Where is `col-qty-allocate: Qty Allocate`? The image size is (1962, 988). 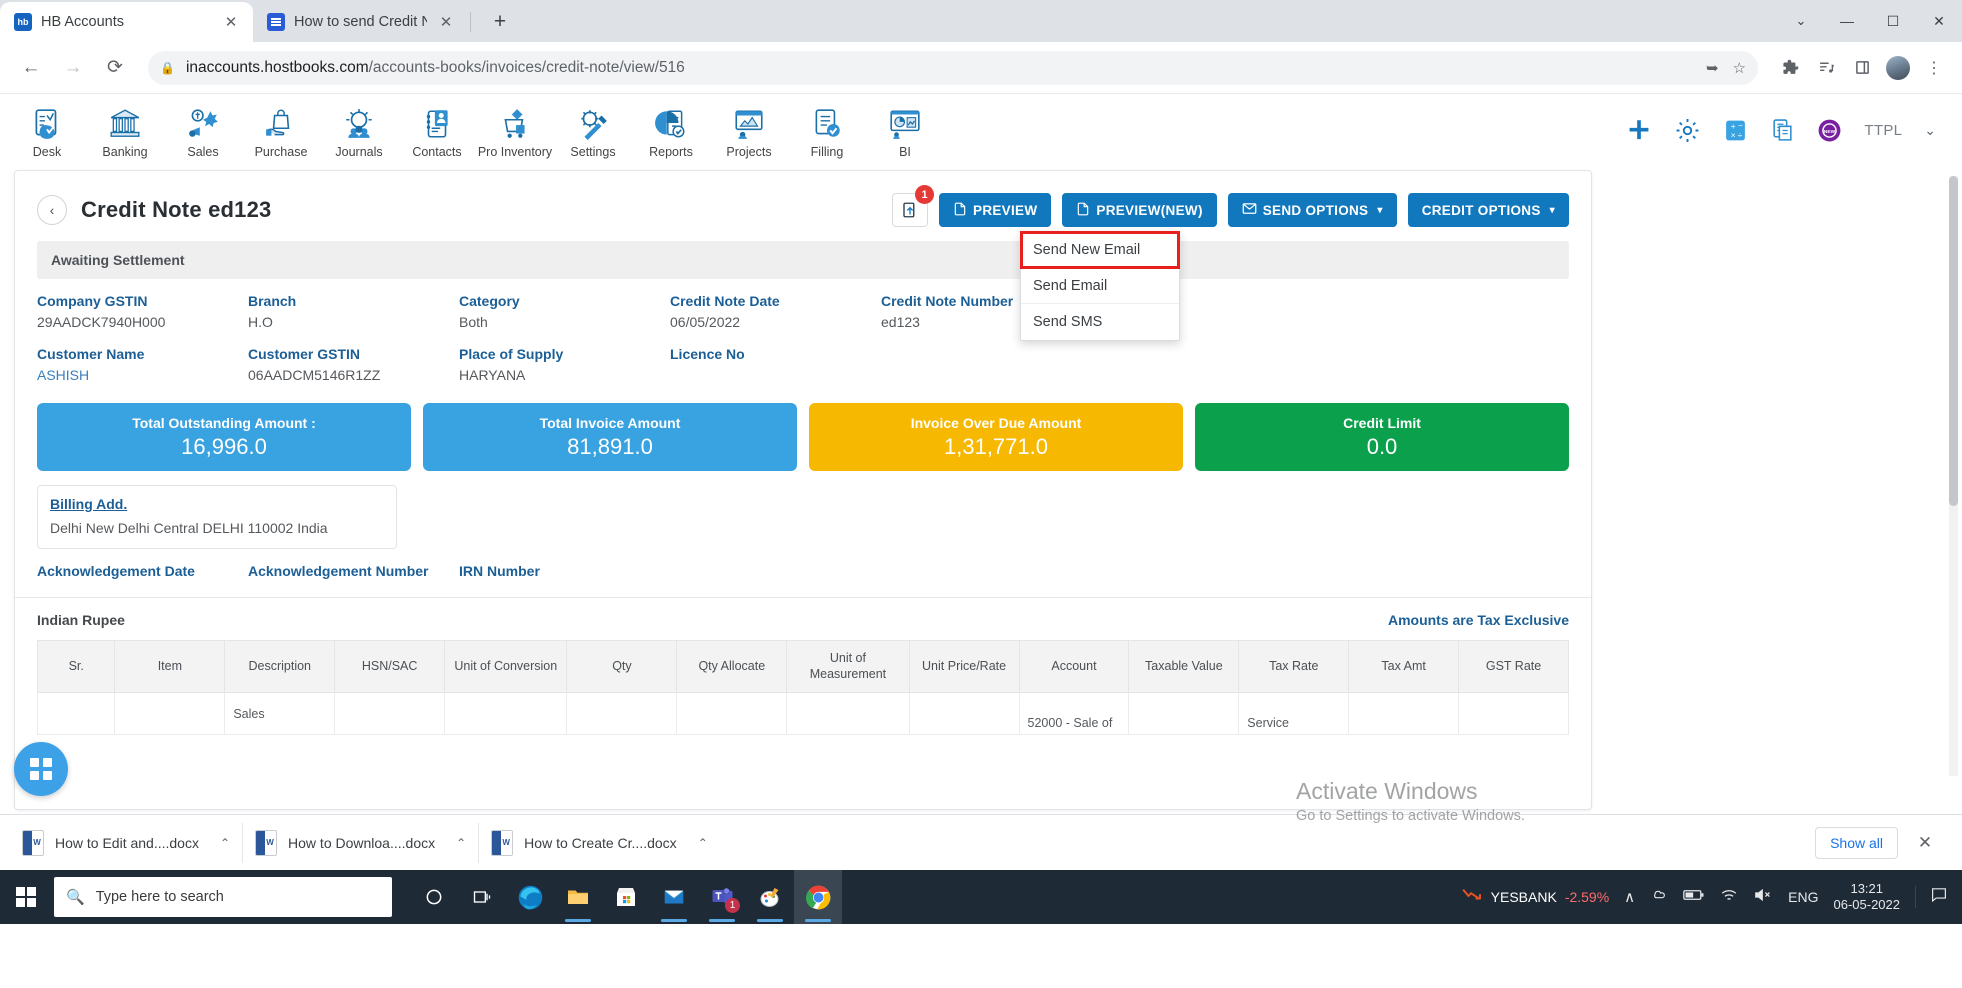
col-qty-allocate: Qty Allocate is located at coordinates (732, 666).